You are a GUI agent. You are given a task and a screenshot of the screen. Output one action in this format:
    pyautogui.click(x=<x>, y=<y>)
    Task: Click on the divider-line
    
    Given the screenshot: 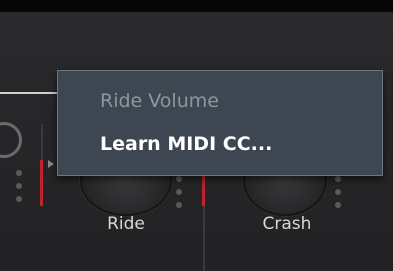 What is the action you would take?
    pyautogui.click(x=29, y=93)
    